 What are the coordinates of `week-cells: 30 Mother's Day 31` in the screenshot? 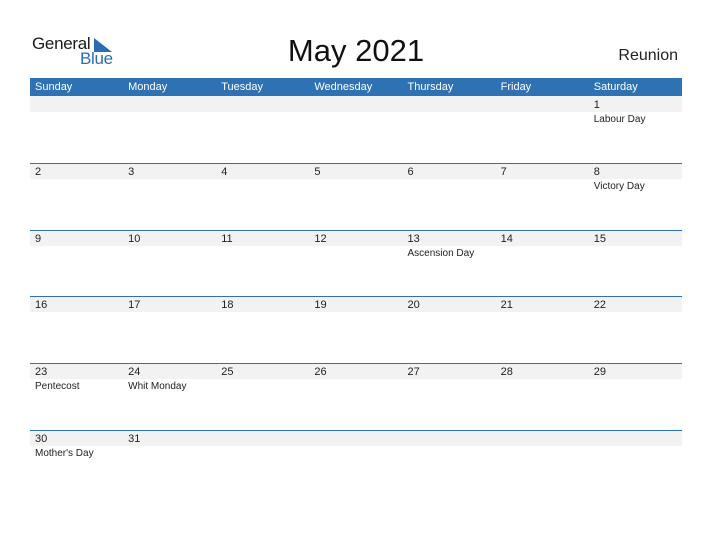 It's located at (356, 463).